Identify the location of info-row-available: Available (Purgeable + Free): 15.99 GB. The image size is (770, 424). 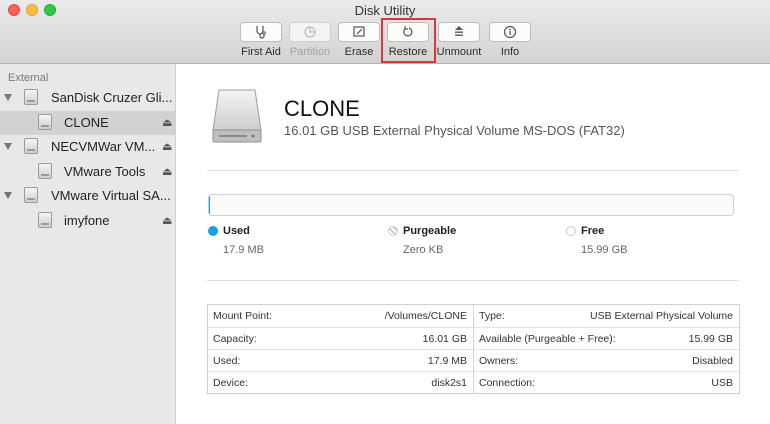
(606, 338).